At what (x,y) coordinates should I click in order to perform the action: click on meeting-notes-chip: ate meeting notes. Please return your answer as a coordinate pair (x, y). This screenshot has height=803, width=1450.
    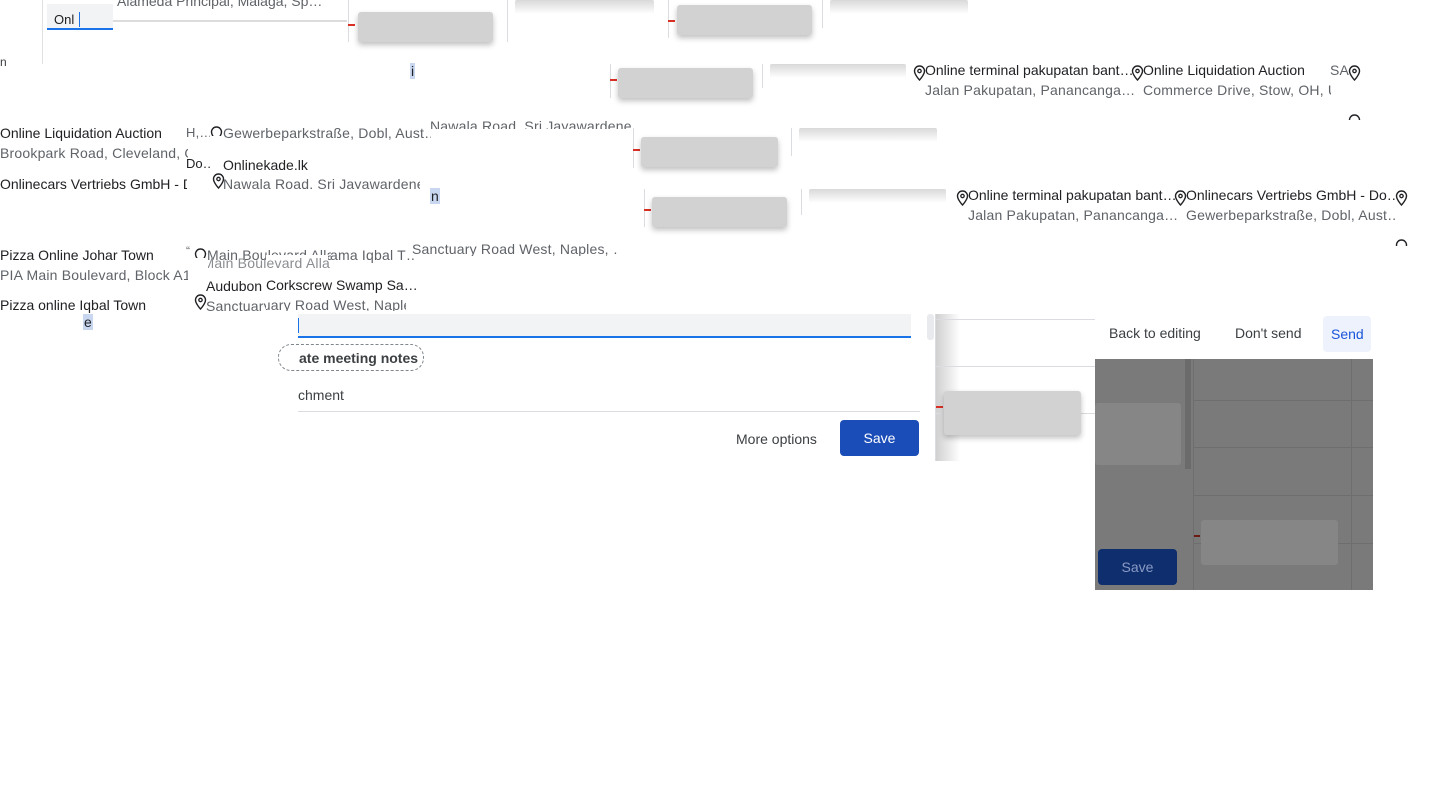
    Looking at the image, I should click on (351, 357).